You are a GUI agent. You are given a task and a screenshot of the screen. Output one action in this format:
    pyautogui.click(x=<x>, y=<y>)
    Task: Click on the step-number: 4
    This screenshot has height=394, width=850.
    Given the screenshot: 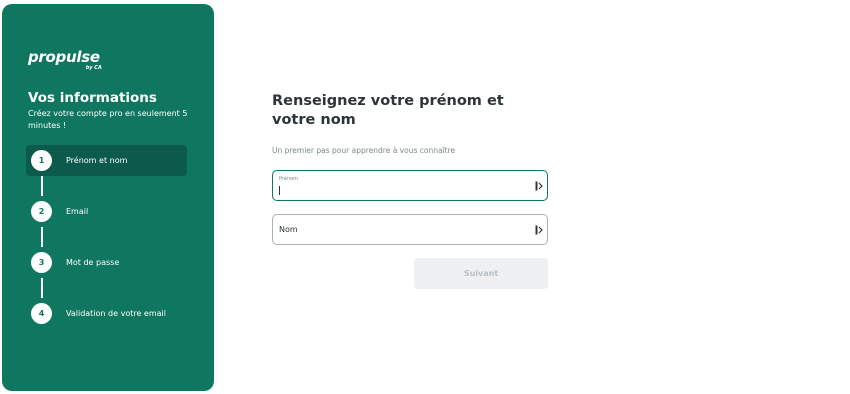 What is the action you would take?
    pyautogui.click(x=41, y=313)
    